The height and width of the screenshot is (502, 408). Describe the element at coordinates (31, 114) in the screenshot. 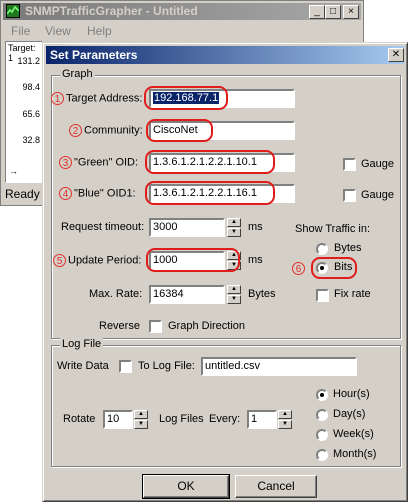

I see `plot-value: 65.6` at that location.